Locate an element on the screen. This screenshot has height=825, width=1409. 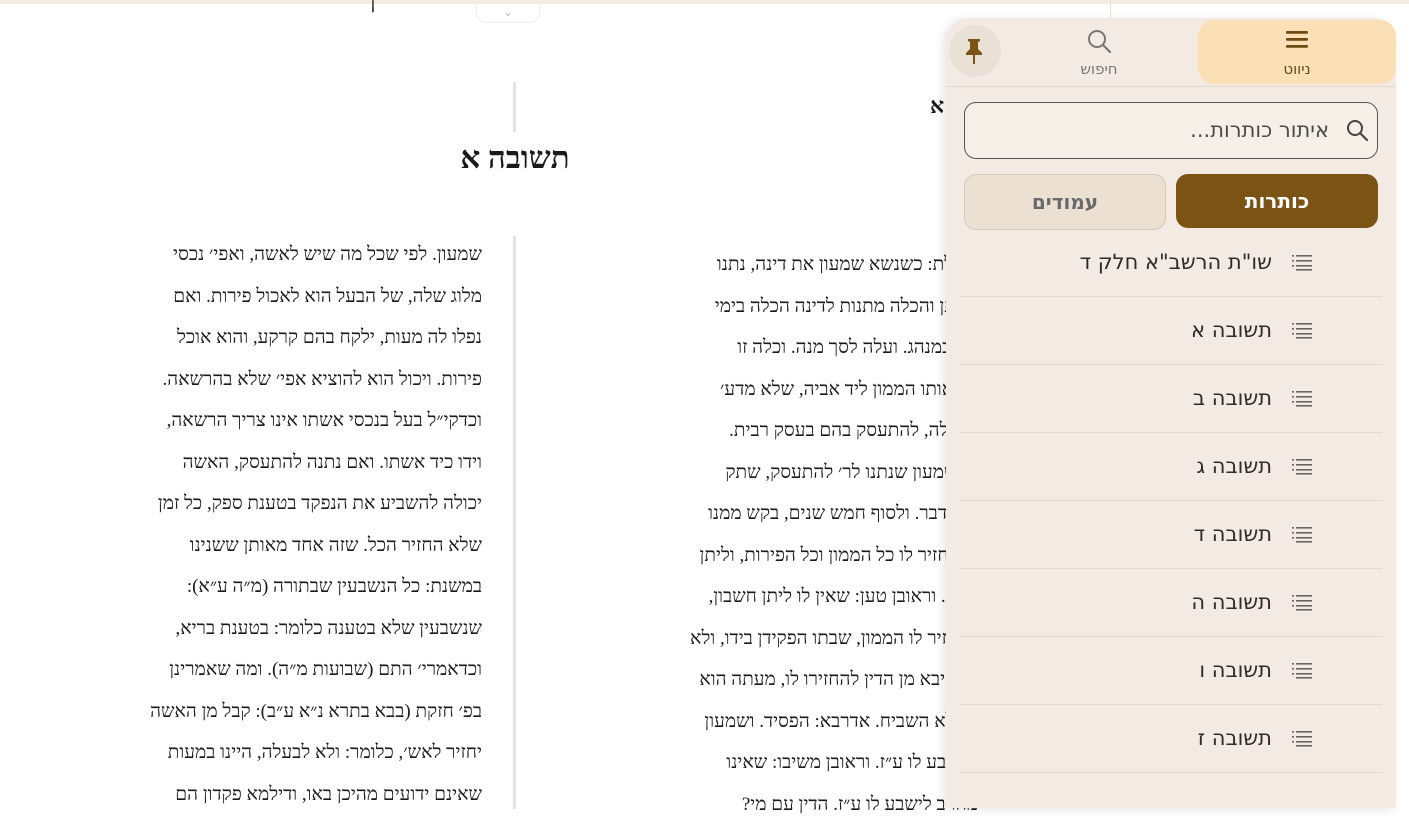
text-line: יכולה להשביע את הנפקד בטענת ספק, כל זמן is located at coordinates (256, 504).